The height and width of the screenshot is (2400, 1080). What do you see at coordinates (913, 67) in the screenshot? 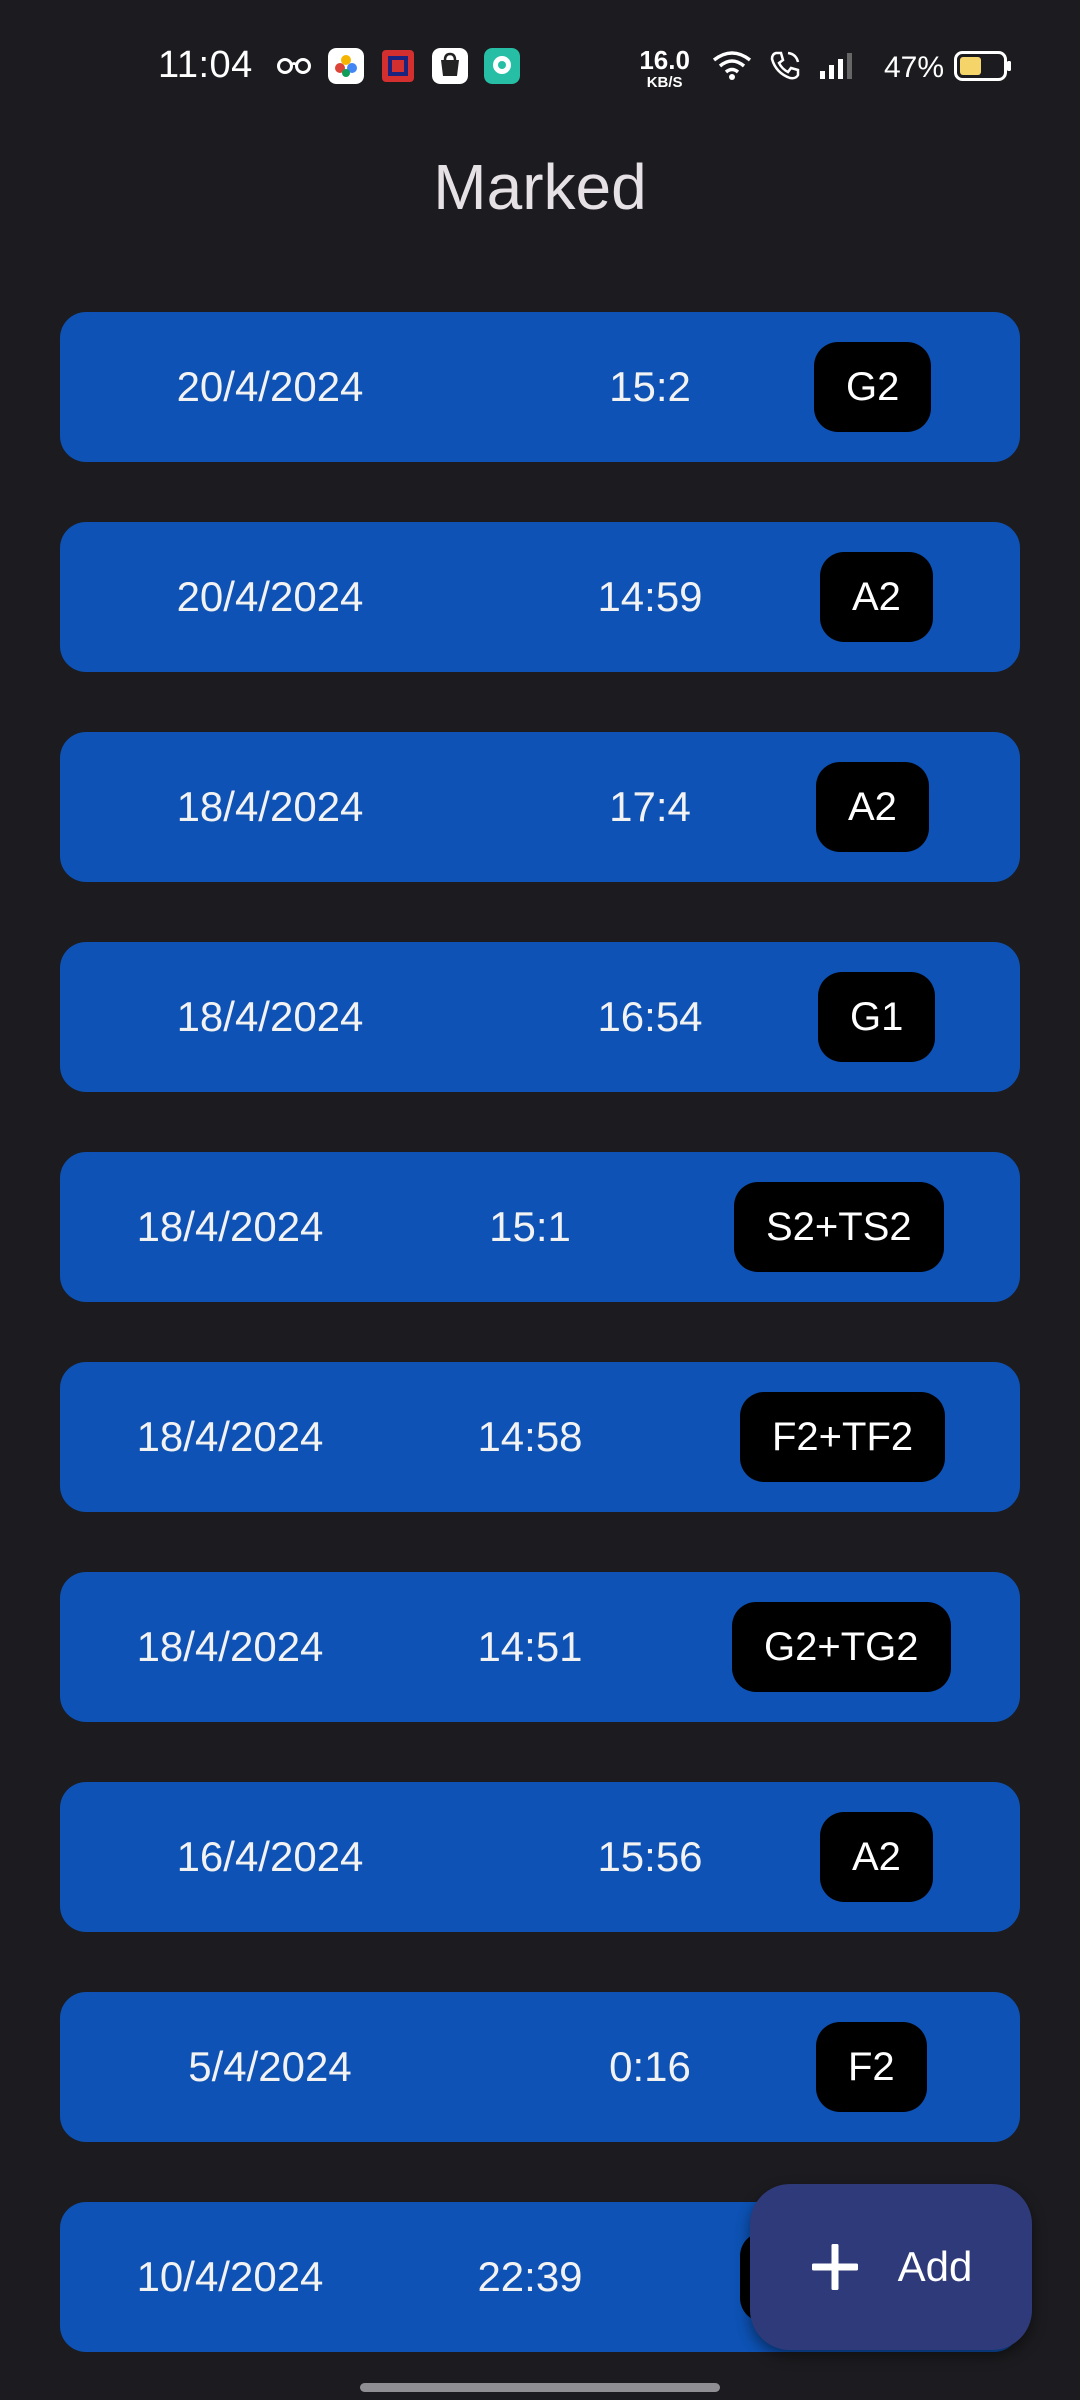
I see `battery-percent: 47%` at bounding box center [913, 67].